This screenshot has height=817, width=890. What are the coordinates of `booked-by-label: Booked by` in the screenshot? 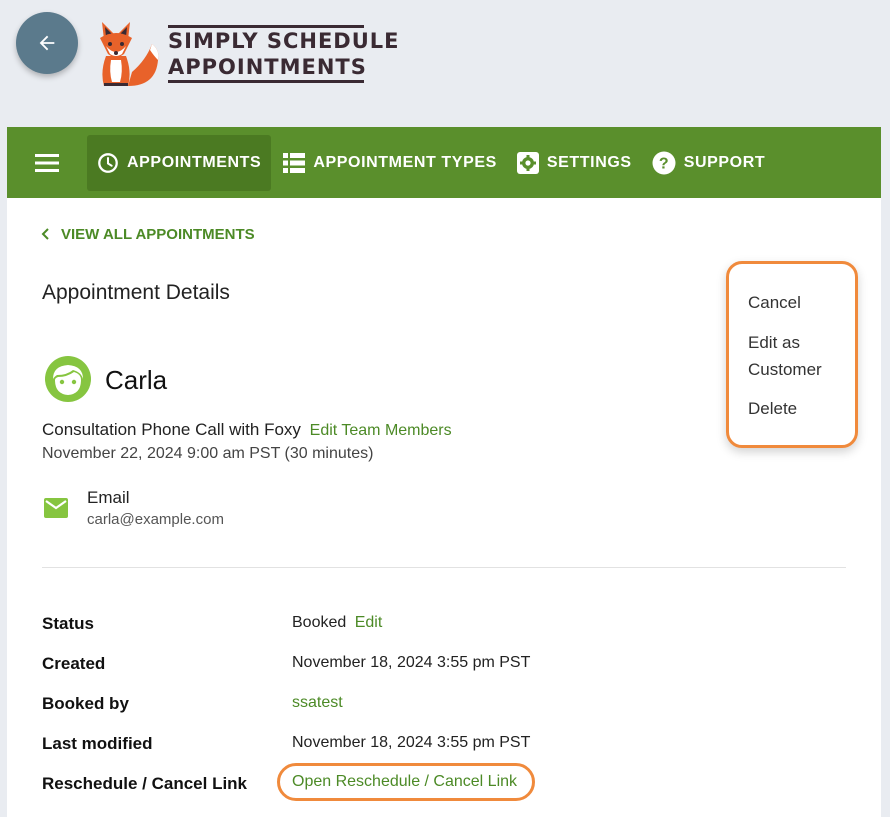 It's located at (85, 703).